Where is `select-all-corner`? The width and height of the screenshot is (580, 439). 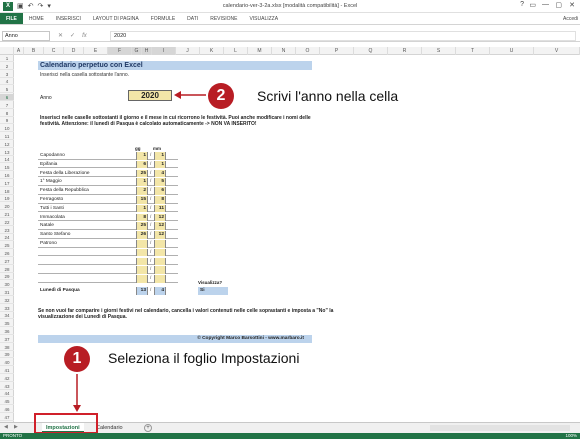
select-all-corner is located at coordinates (7, 51).